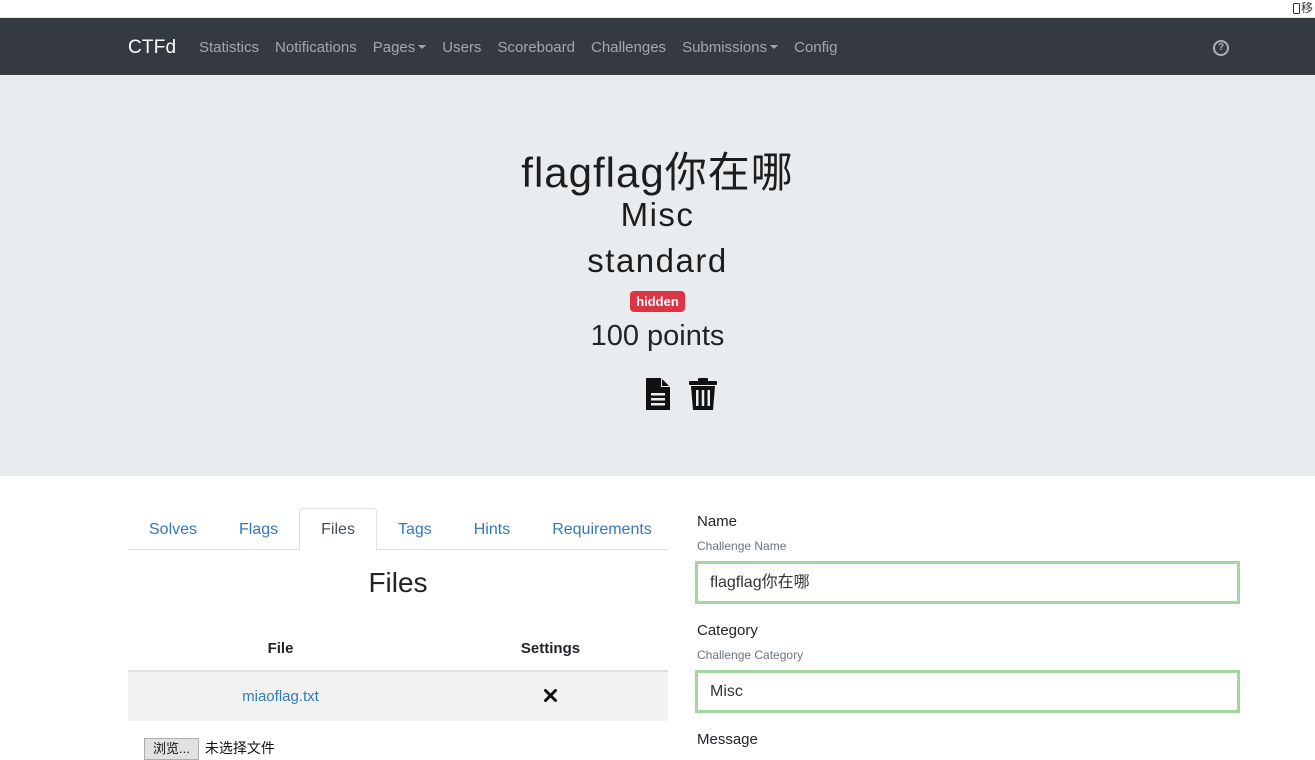  I want to click on table-header: File Settings, so click(398, 650).